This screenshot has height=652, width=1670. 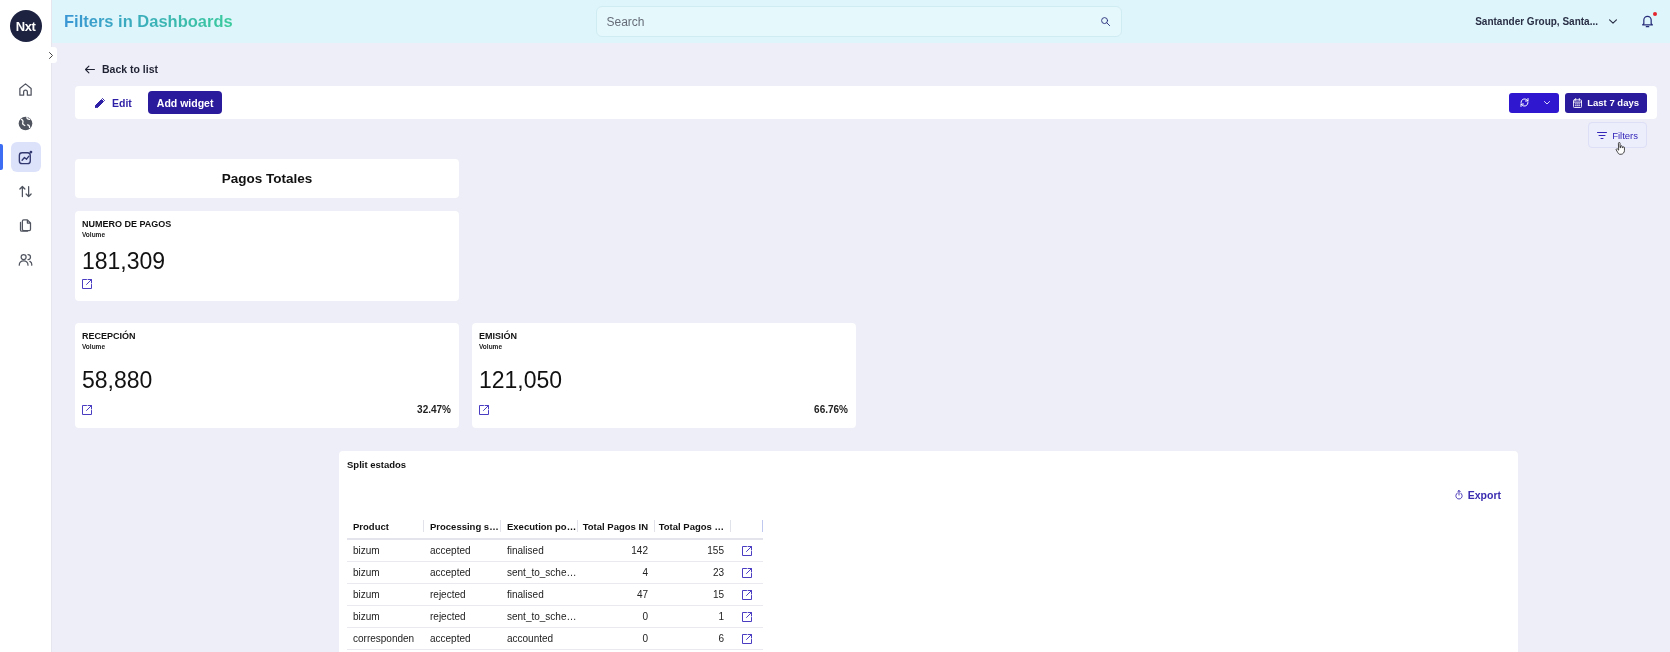 I want to click on filters-button: Filters, so click(x=1617, y=135).